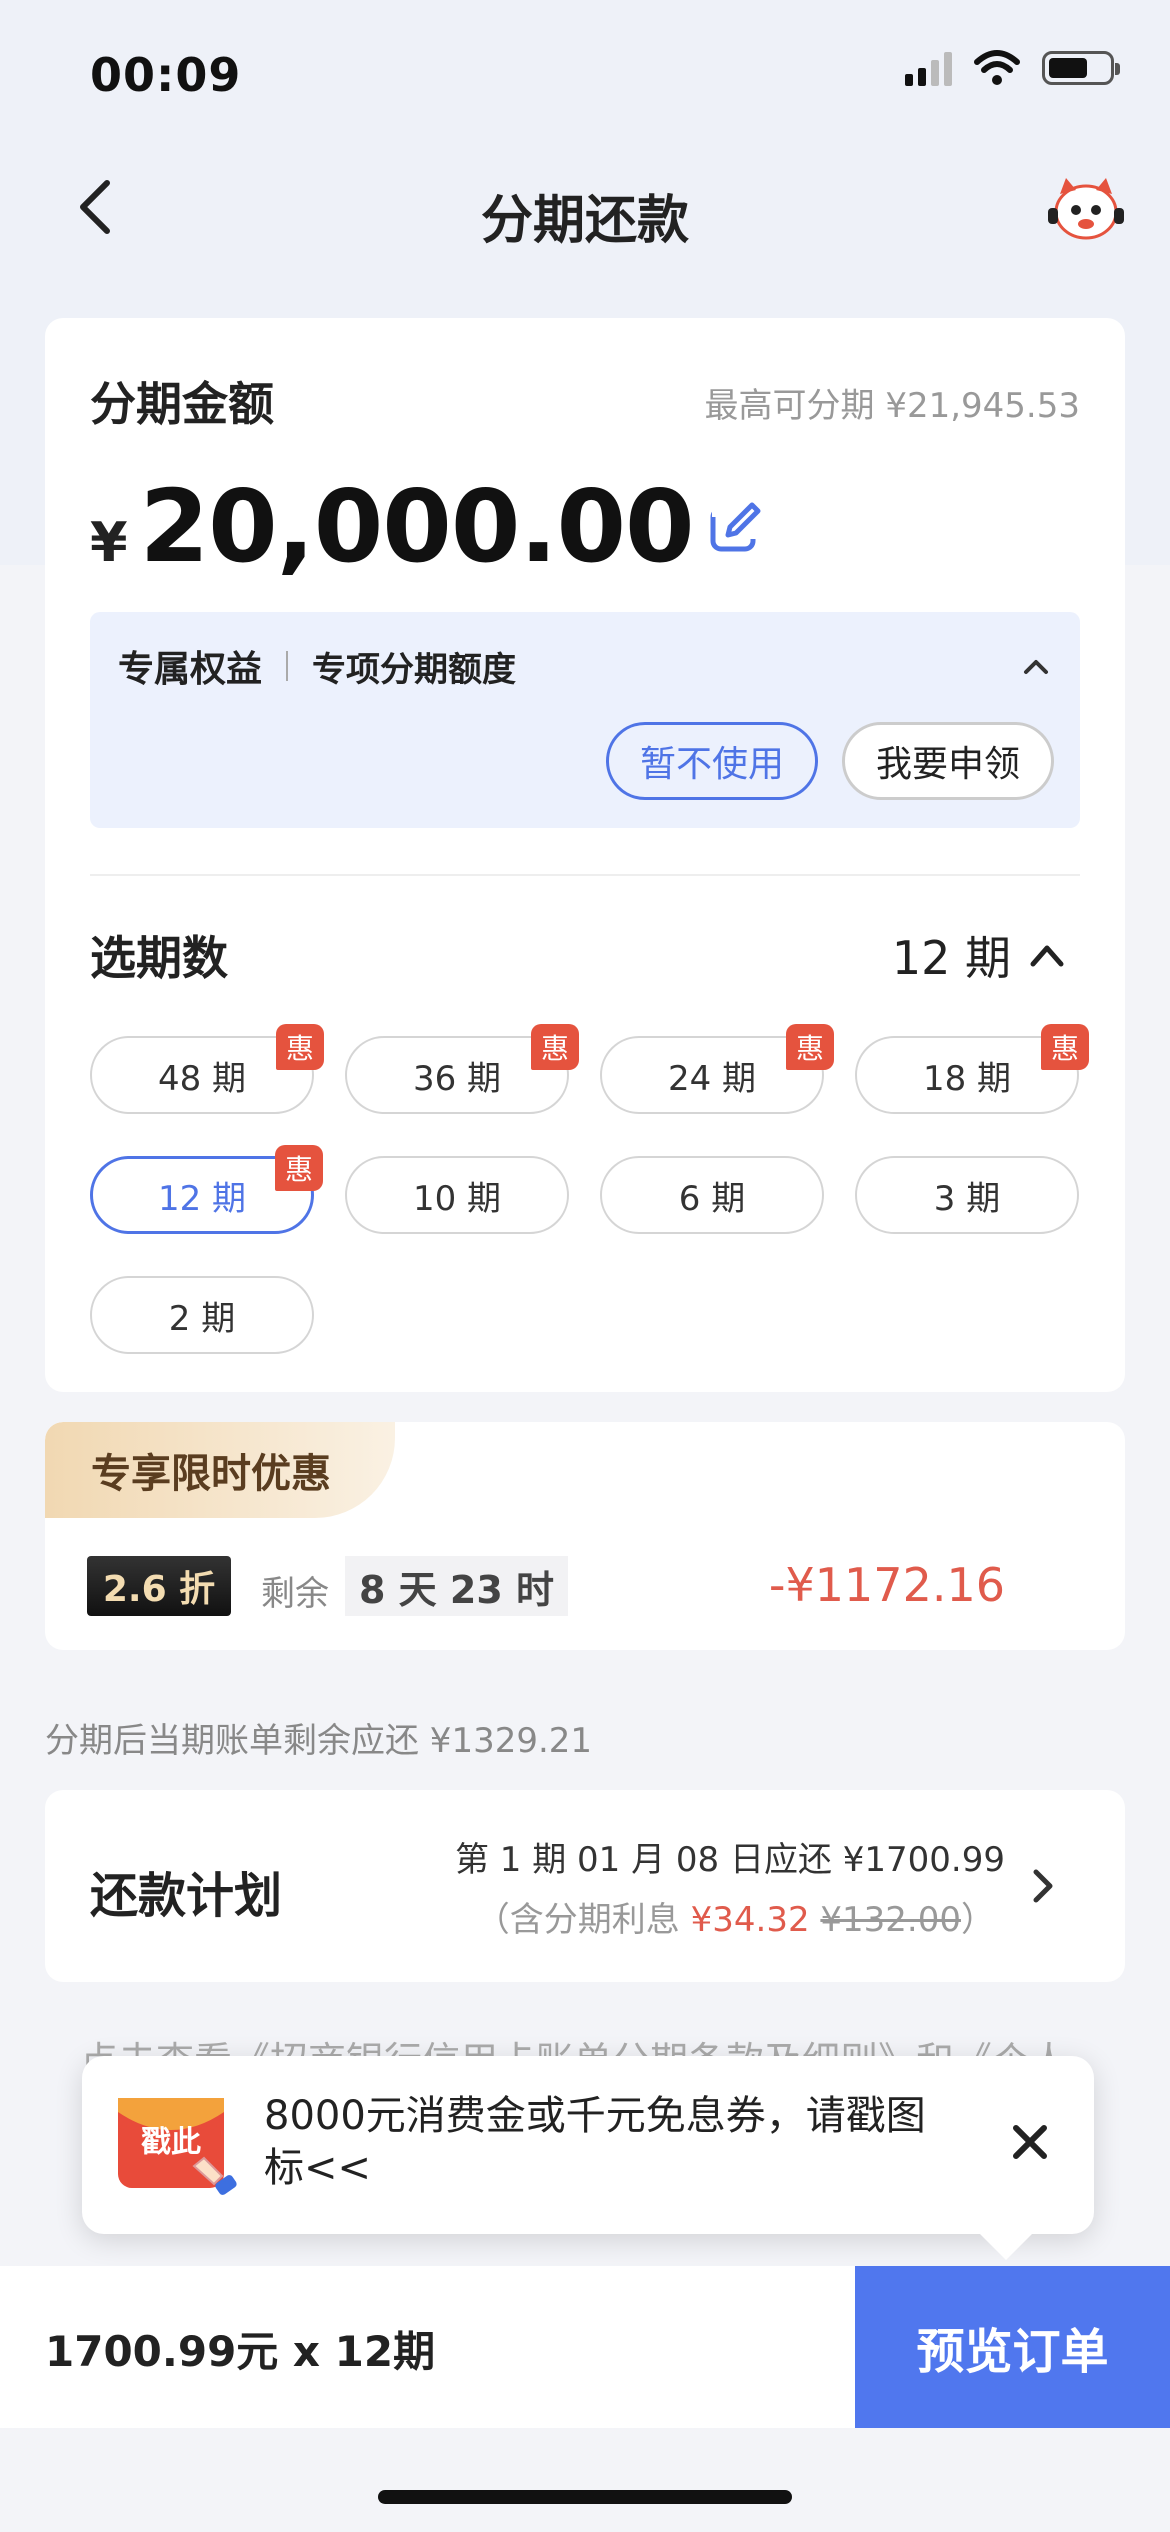  Describe the element at coordinates (928, 68) in the screenshot. I see `cellular-signal-icon` at that location.